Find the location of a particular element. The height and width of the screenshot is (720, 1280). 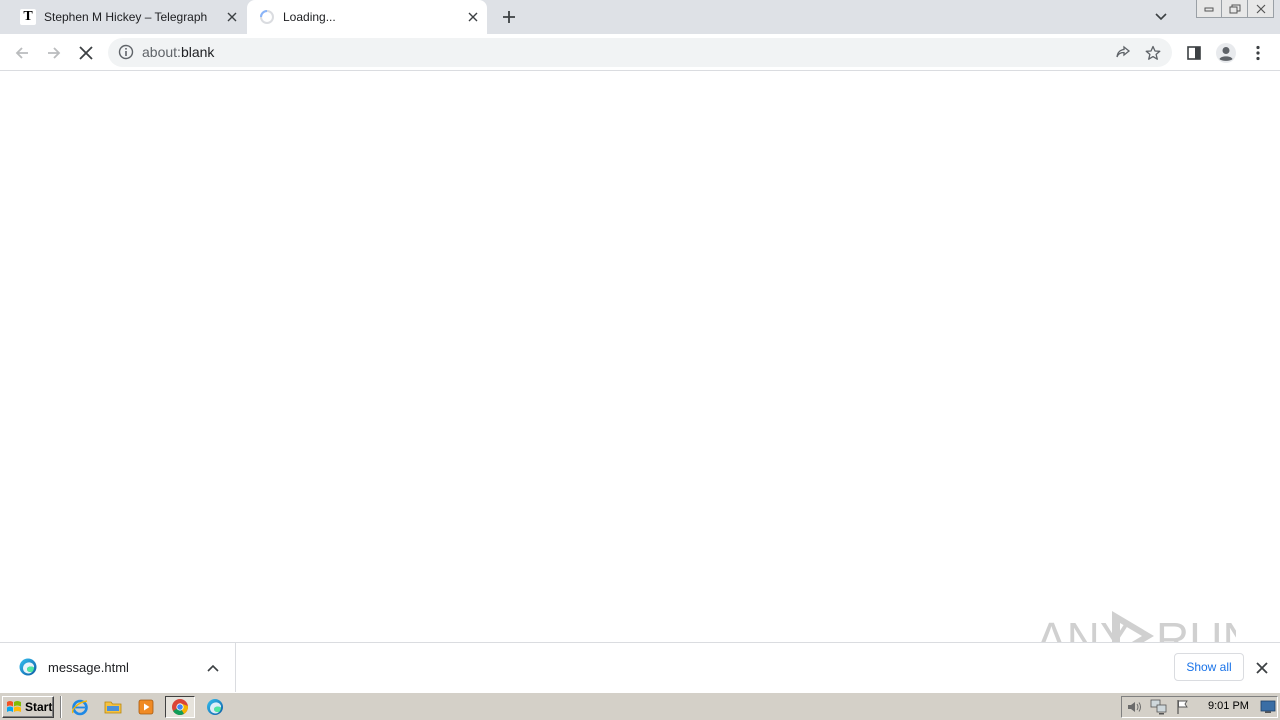

windows-flag-icon is located at coordinates (14, 706).